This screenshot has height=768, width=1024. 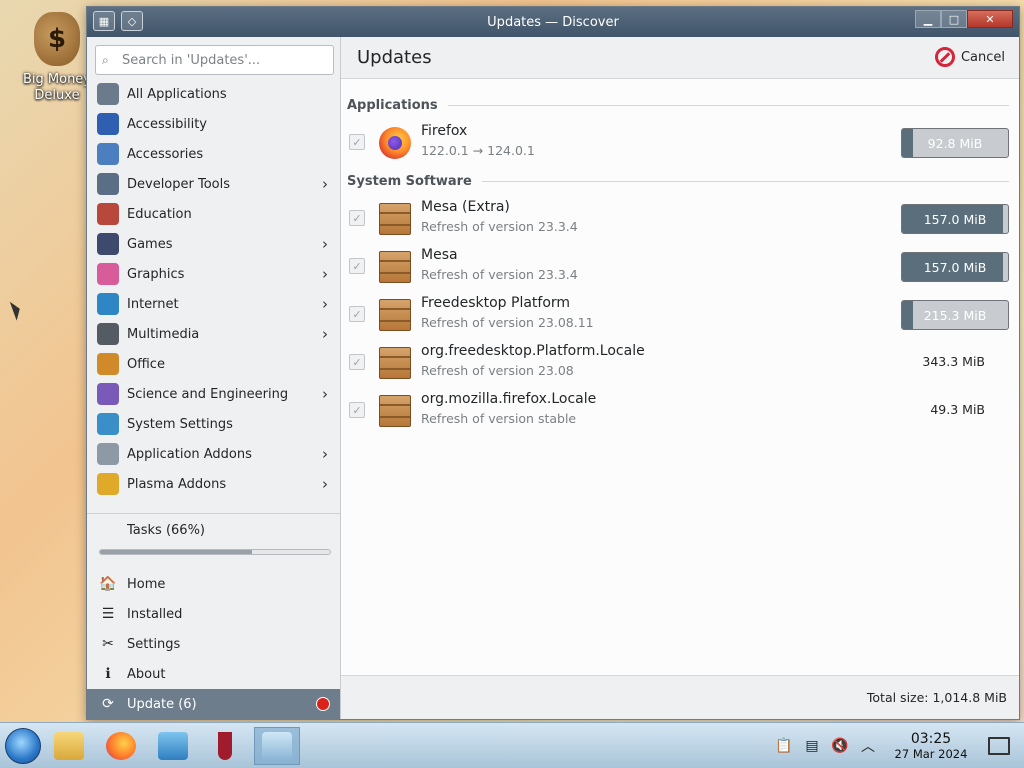 What do you see at coordinates (163, 334) in the screenshot?
I see `sidebar-item-label: Multimedia` at bounding box center [163, 334].